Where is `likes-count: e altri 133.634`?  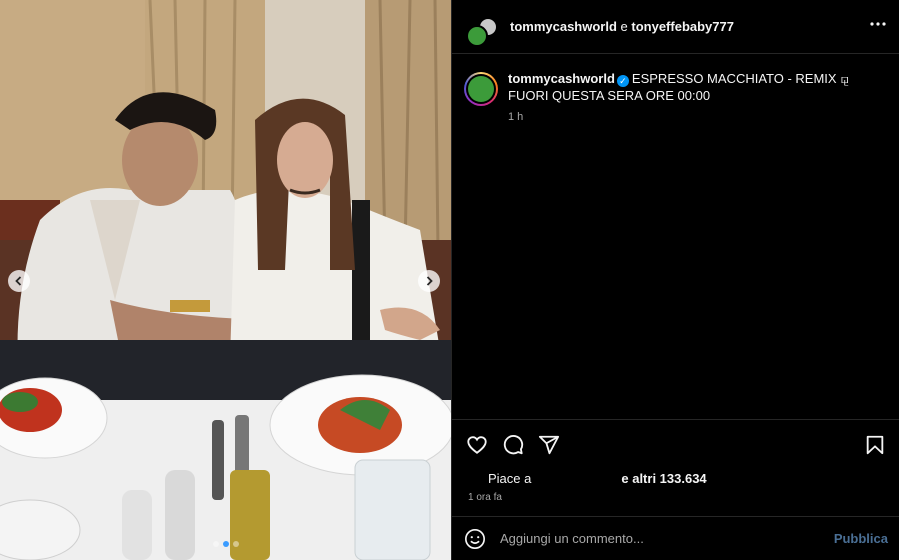 likes-count: e altri 133.634 is located at coordinates (663, 478).